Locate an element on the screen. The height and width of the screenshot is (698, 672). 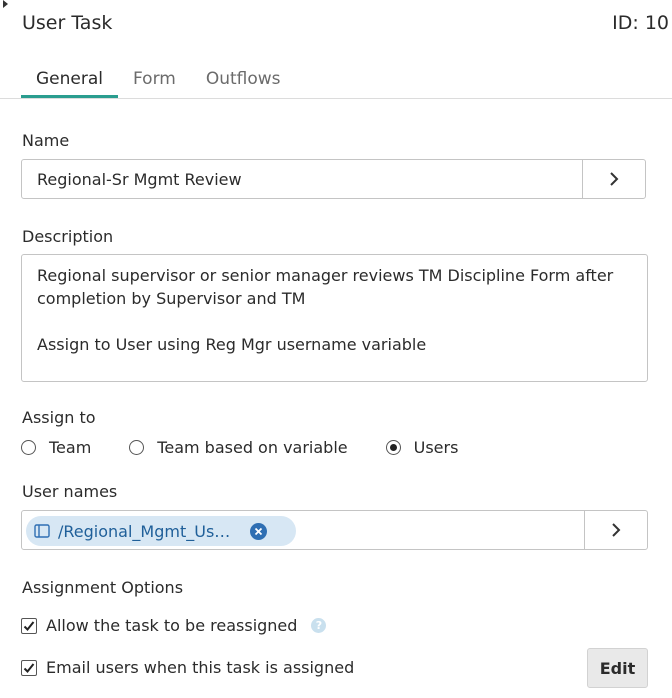
radio-team: Team is located at coordinates (56, 447).